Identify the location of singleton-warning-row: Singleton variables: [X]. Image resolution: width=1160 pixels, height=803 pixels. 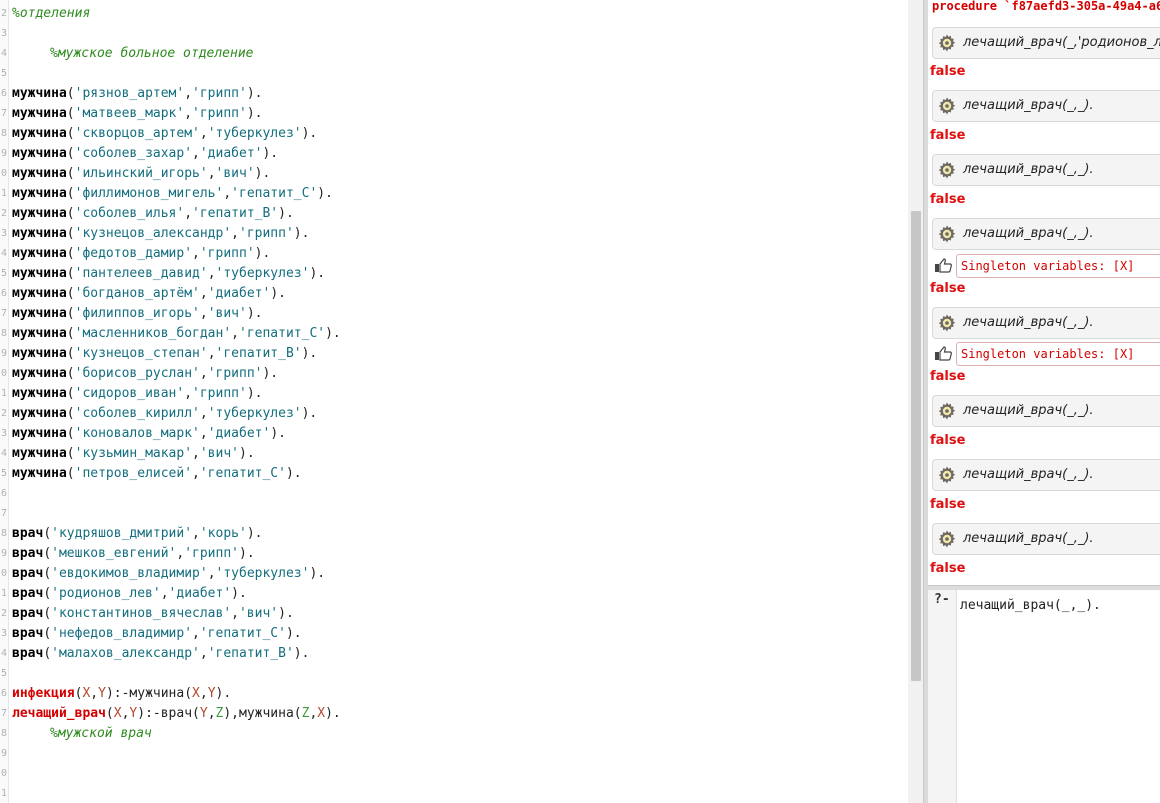
(1046, 267).